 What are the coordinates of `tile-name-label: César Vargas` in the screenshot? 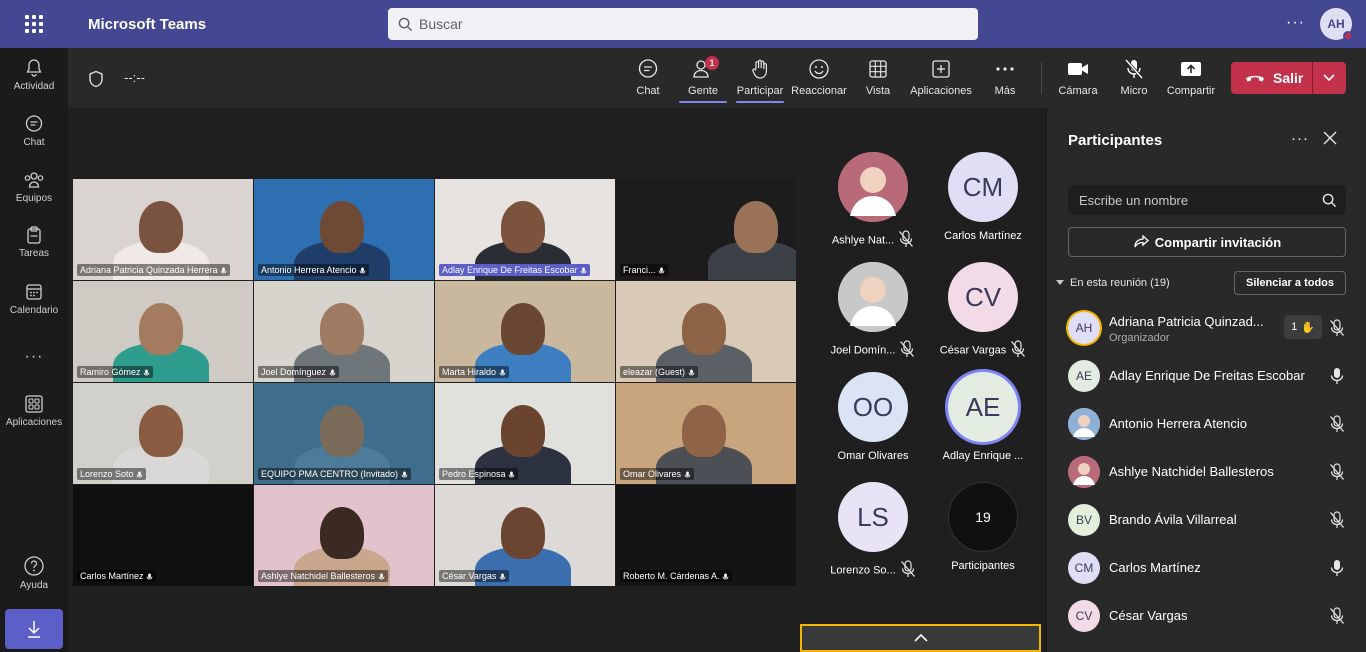 It's located at (474, 576).